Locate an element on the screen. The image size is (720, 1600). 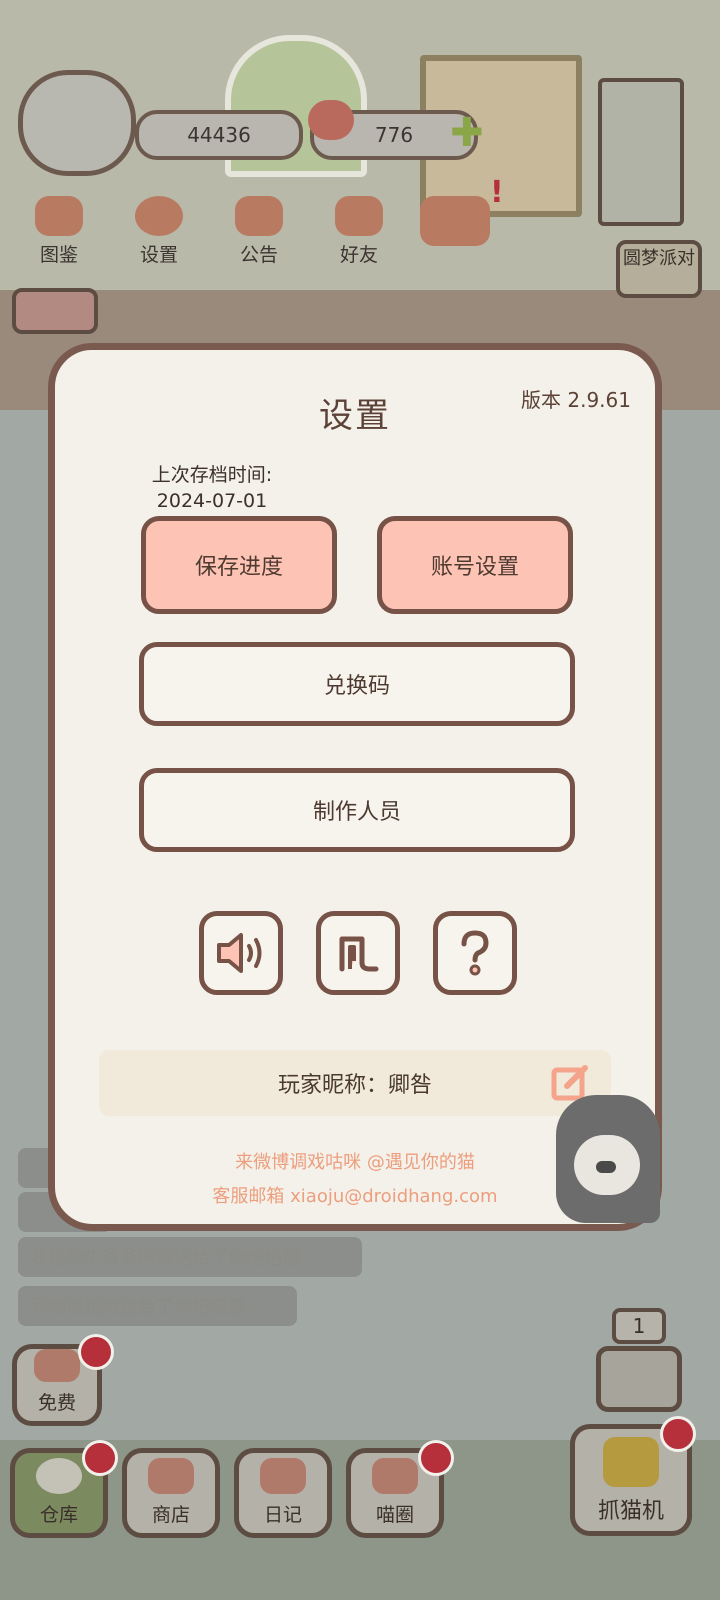
nav-shop: 商店 is located at coordinates (171, 1493).